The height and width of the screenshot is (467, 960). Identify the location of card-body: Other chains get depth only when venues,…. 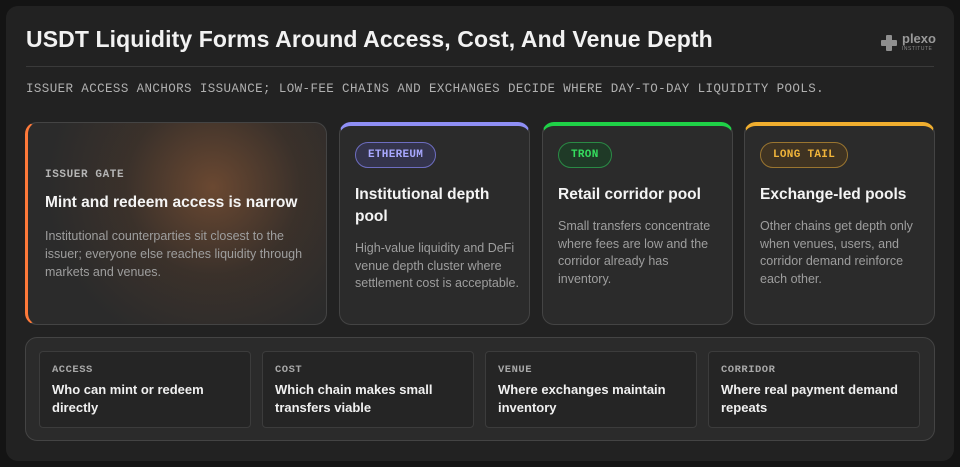
(836, 252).